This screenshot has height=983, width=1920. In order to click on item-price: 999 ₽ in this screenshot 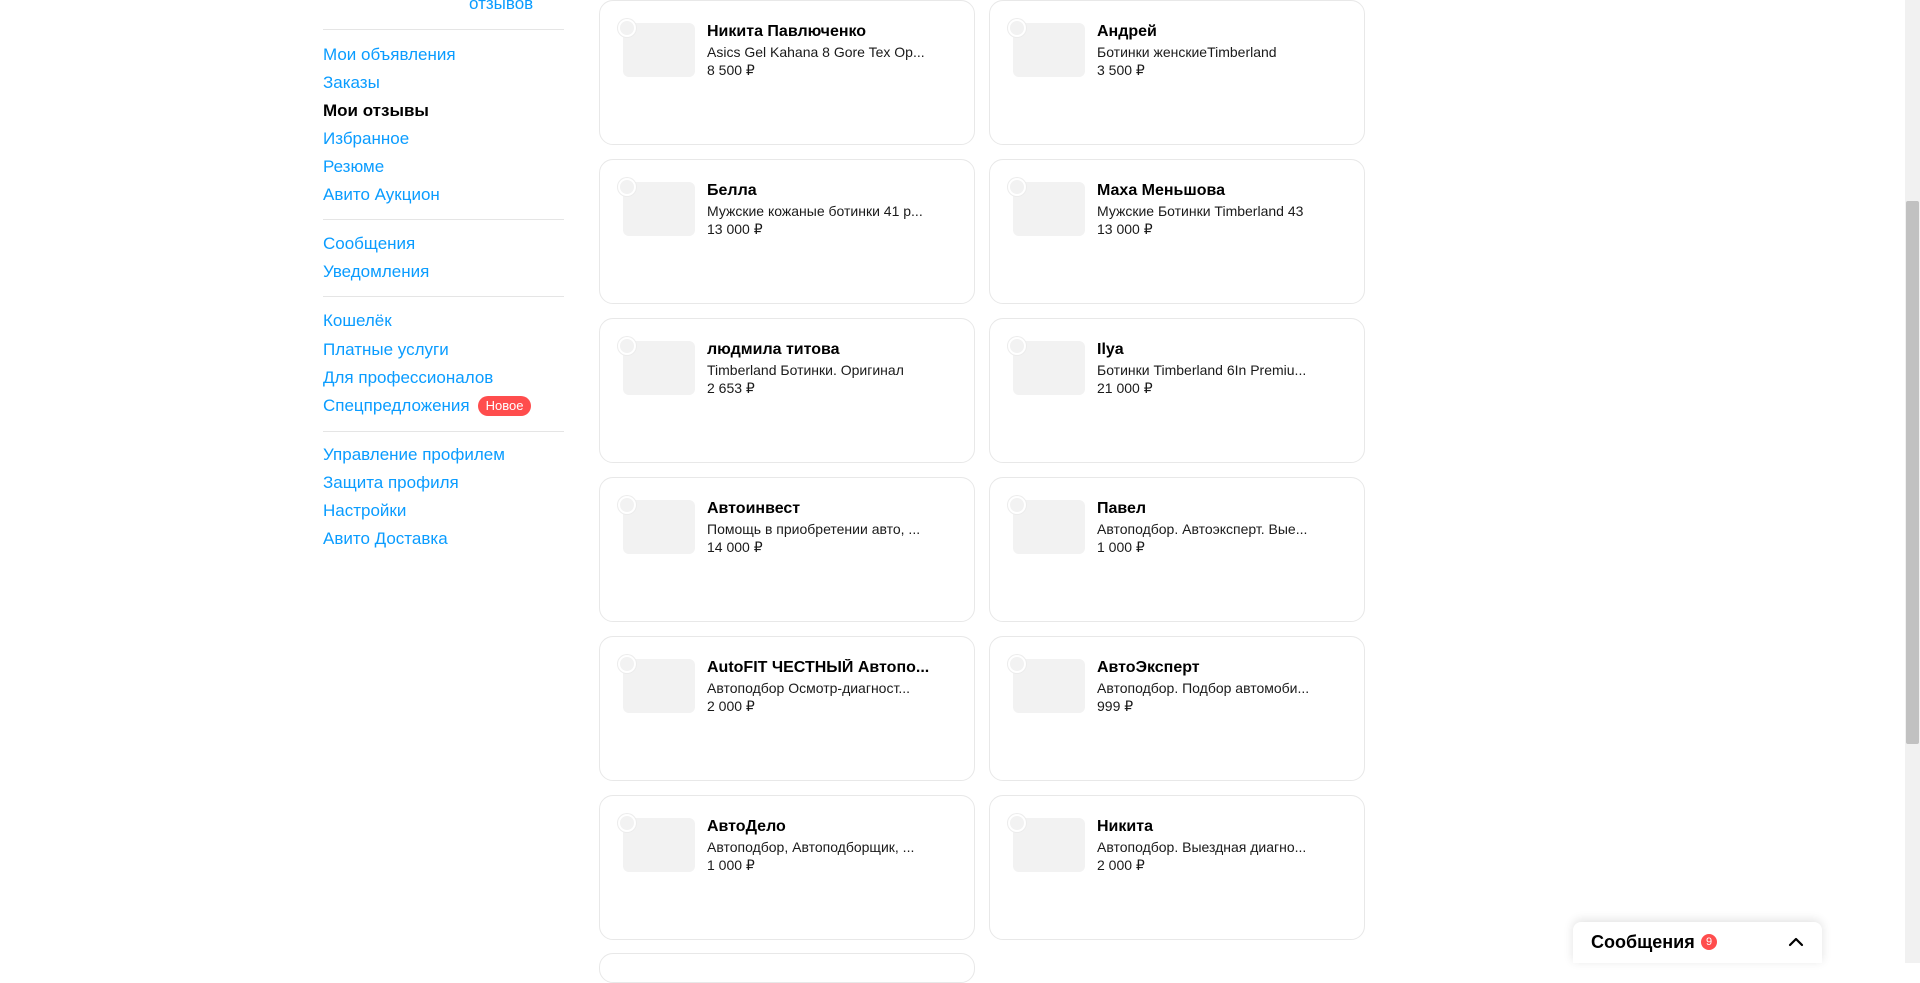, I will do `click(1115, 706)`.